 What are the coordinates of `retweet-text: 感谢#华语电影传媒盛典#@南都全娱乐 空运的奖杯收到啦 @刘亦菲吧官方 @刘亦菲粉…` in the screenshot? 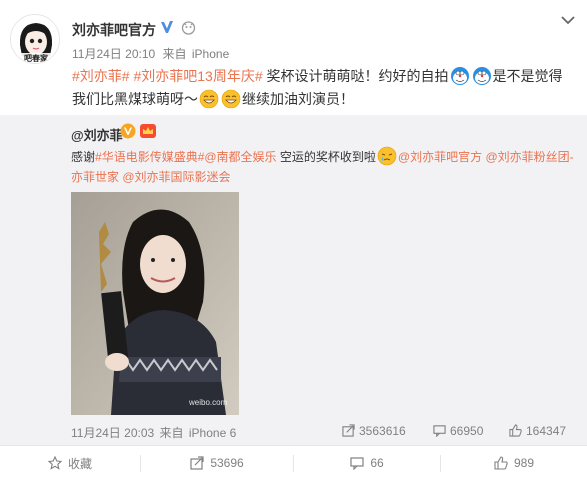 It's located at (323, 166).